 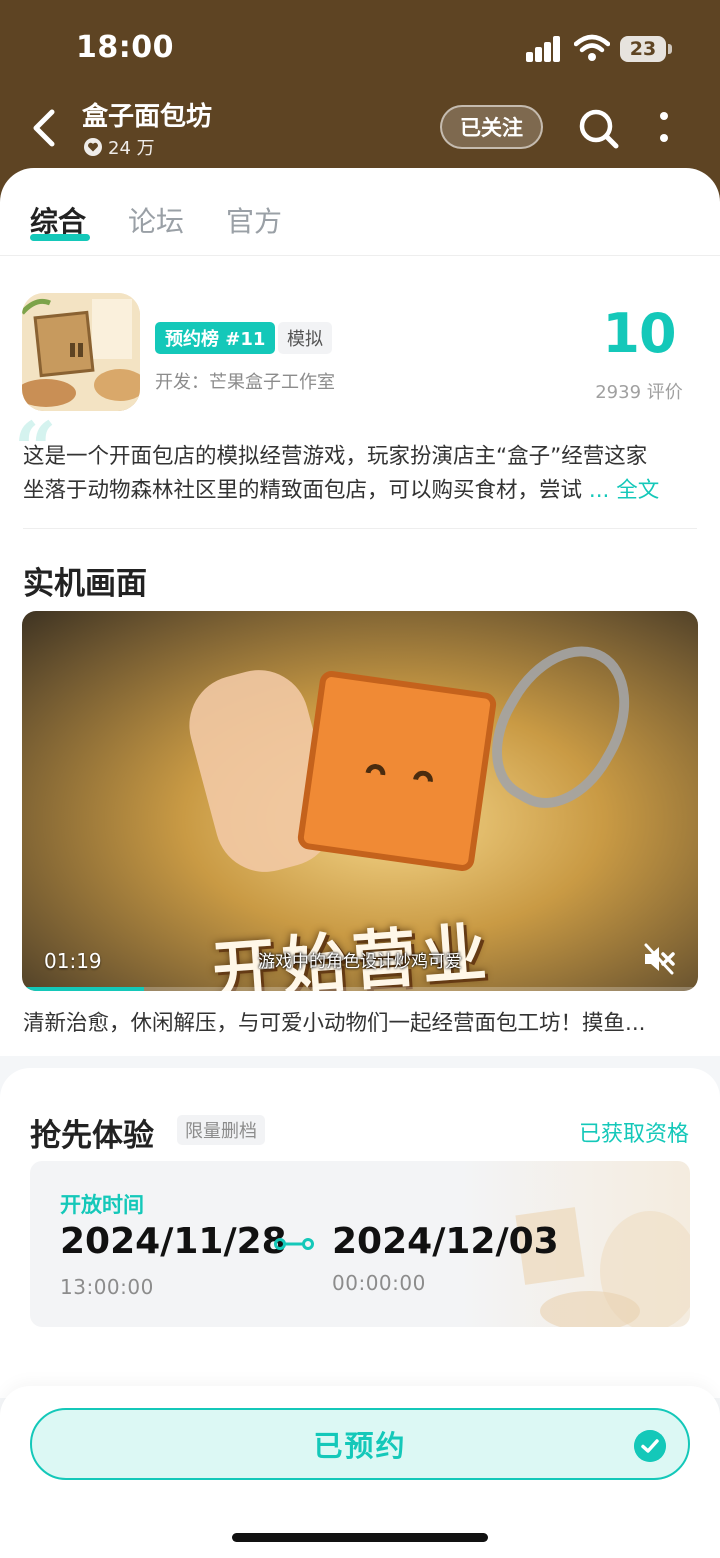 I want to click on range-connector-icon, so click(x=294, y=1244).